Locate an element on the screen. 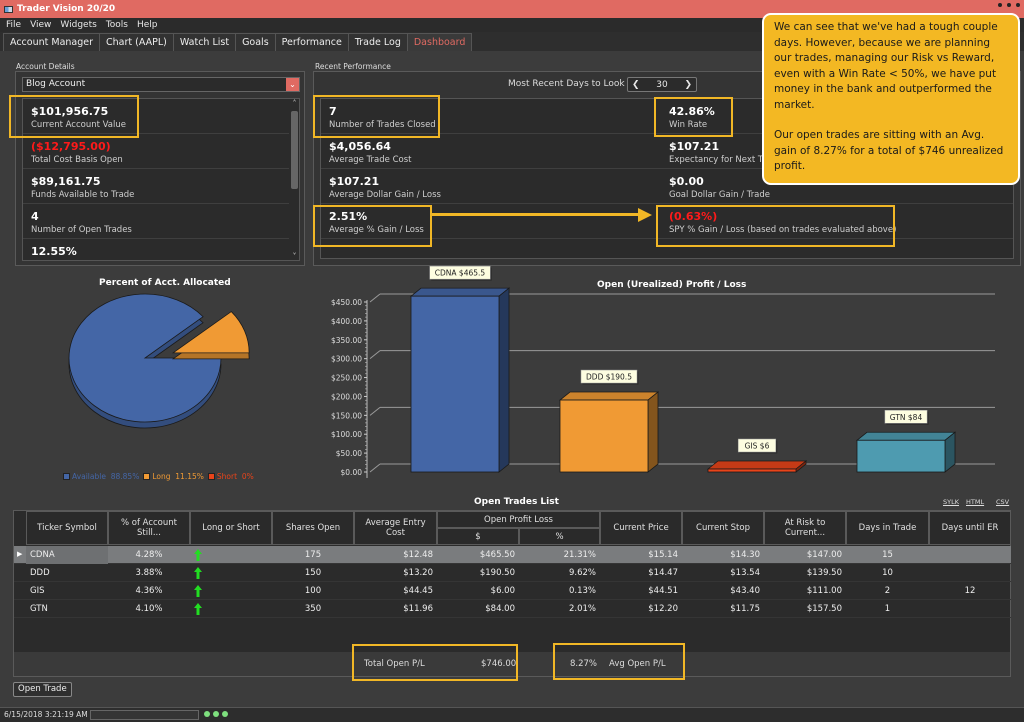  days-lookback-stepper: ❮ 30 ❯ is located at coordinates (662, 84).